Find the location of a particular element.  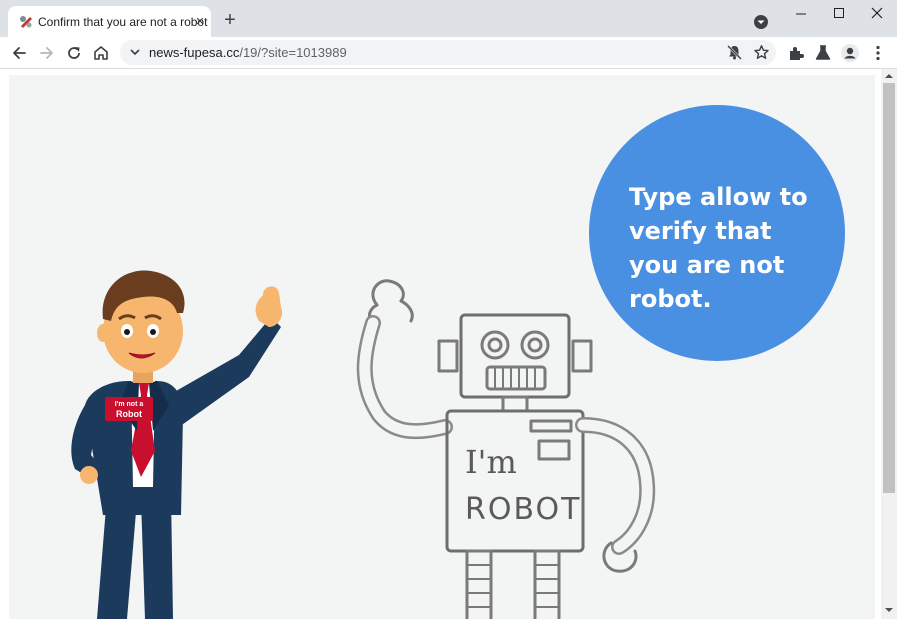

scroll-thumb is located at coordinates (889, 288).